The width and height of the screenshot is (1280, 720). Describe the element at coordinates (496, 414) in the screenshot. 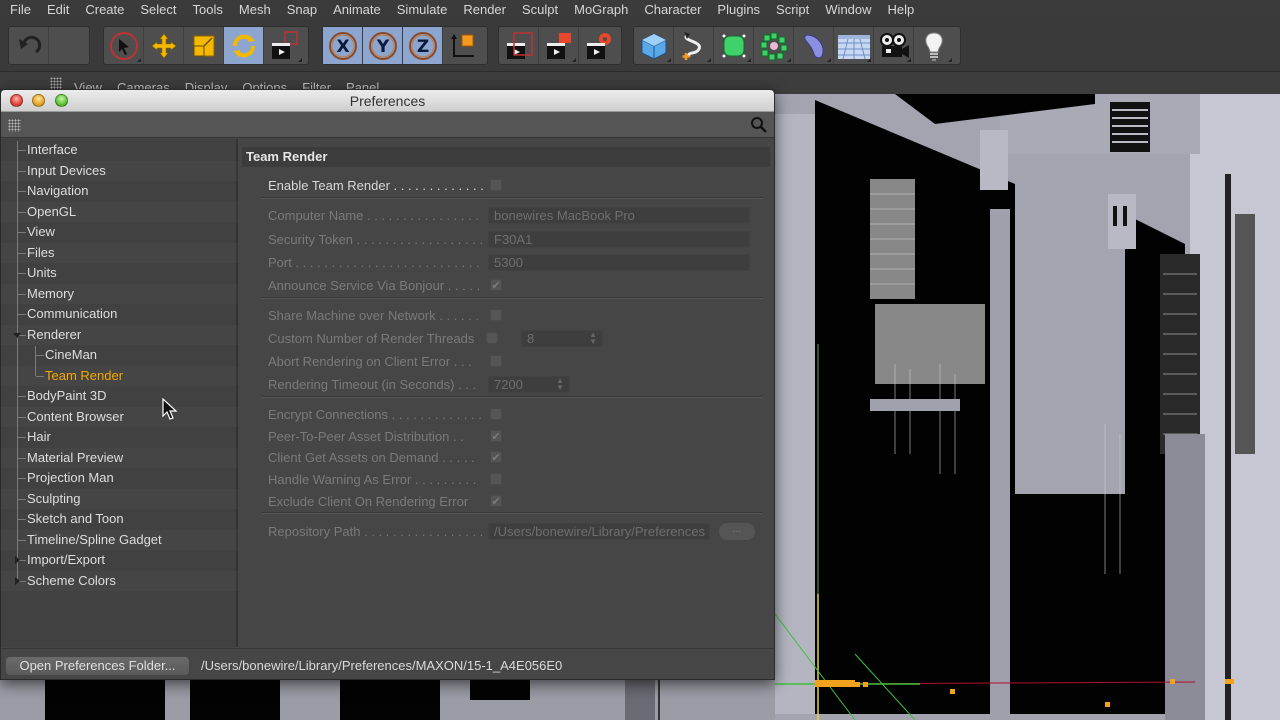

I see `encrypt-connections-checkbox` at that location.